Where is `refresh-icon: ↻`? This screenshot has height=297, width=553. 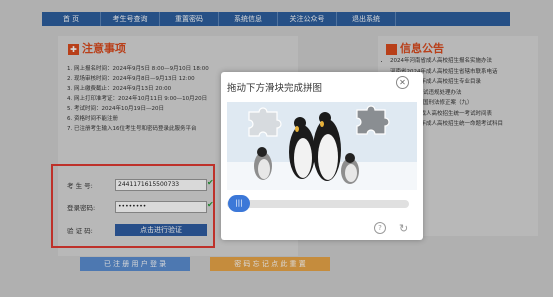 refresh-icon: ↻ is located at coordinates (403, 228).